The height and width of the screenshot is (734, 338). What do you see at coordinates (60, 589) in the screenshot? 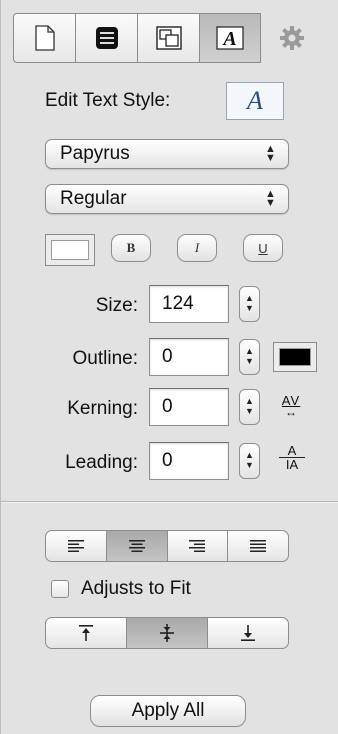
I see `adjusts-to-fit-checkbox` at bounding box center [60, 589].